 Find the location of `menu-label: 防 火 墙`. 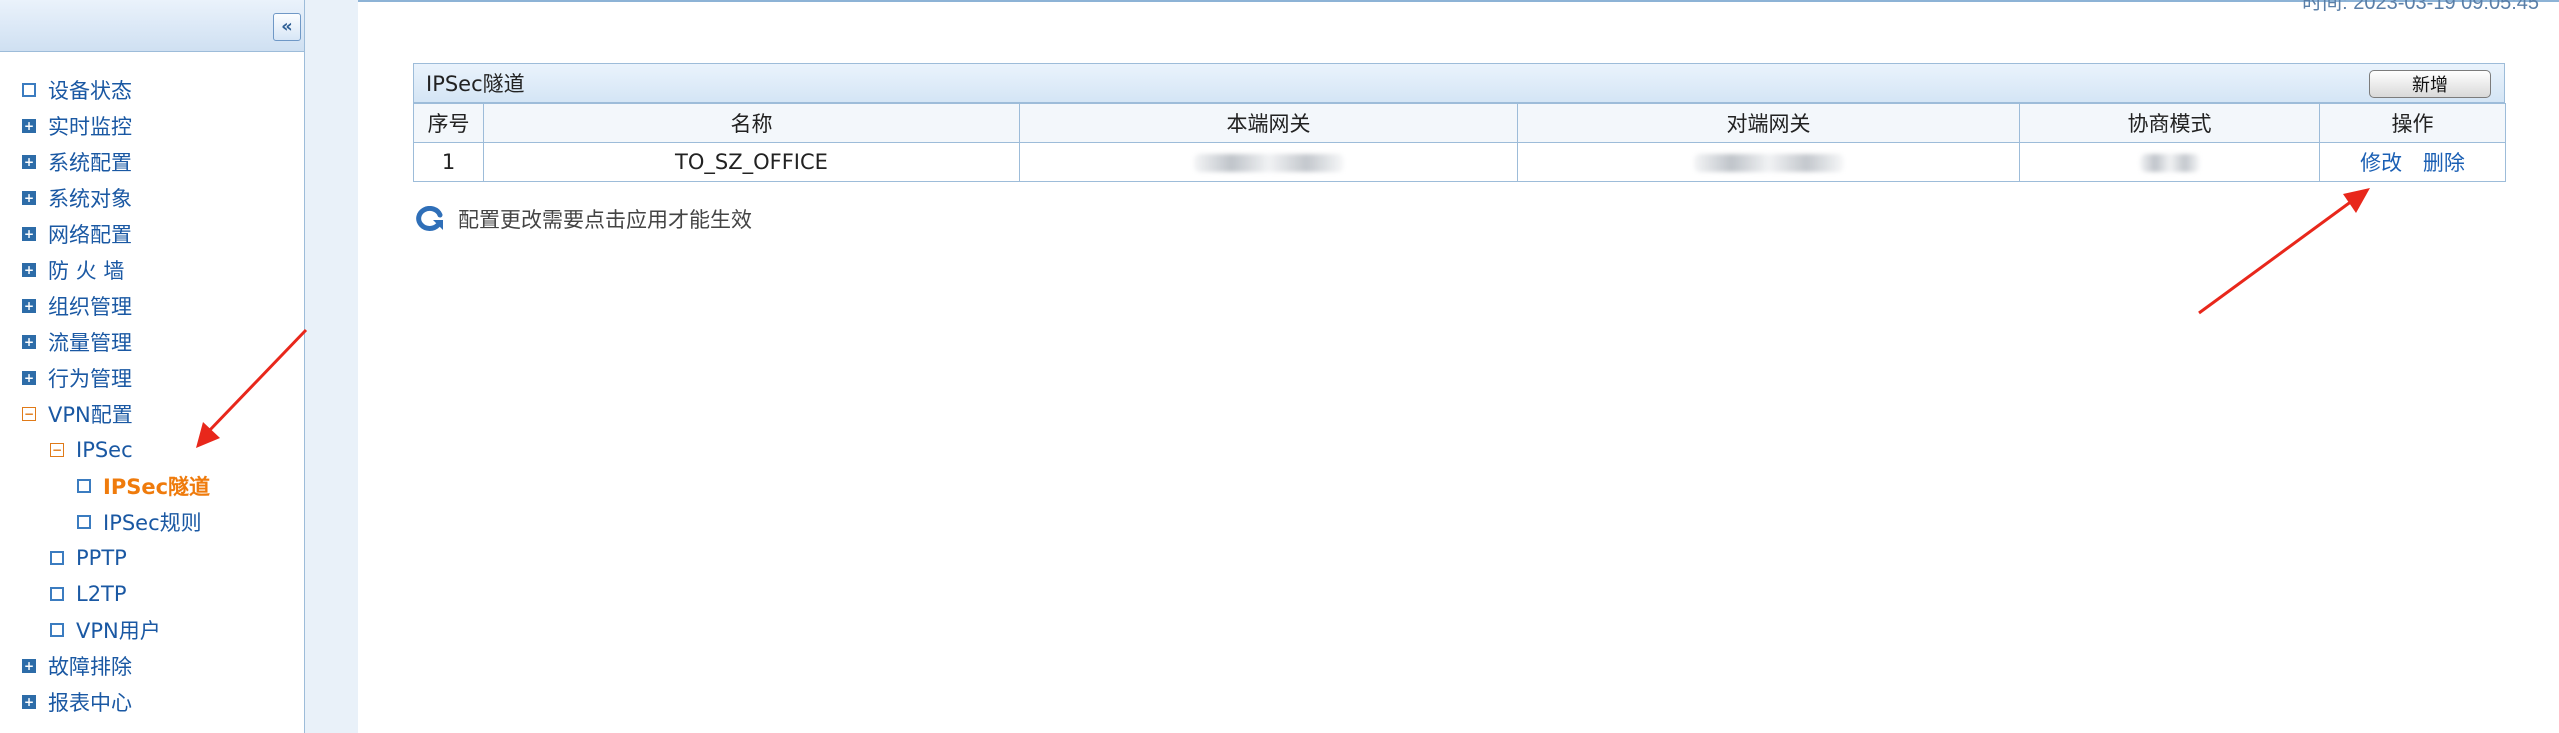

menu-label: 防 火 墙 is located at coordinates (86, 271).